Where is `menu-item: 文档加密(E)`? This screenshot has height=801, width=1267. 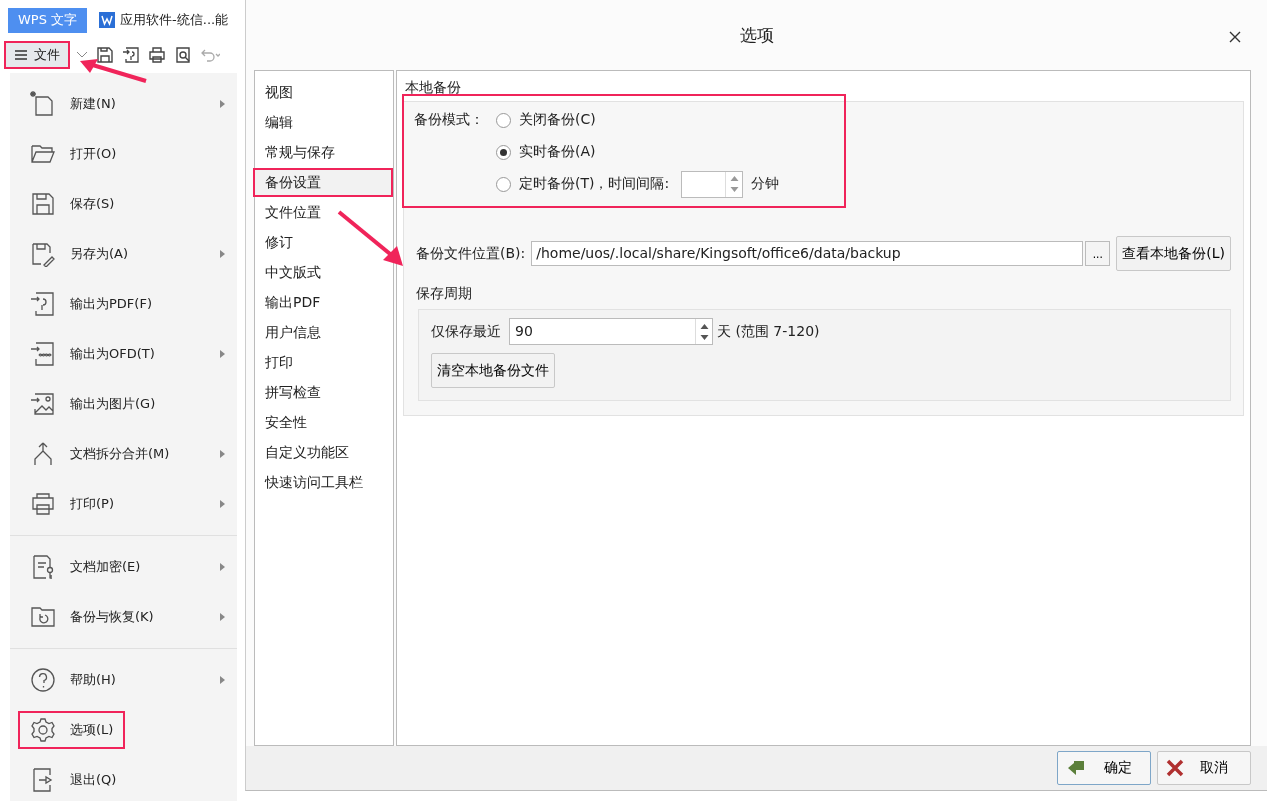
menu-item: 文档加密(E) is located at coordinates (85, 567).